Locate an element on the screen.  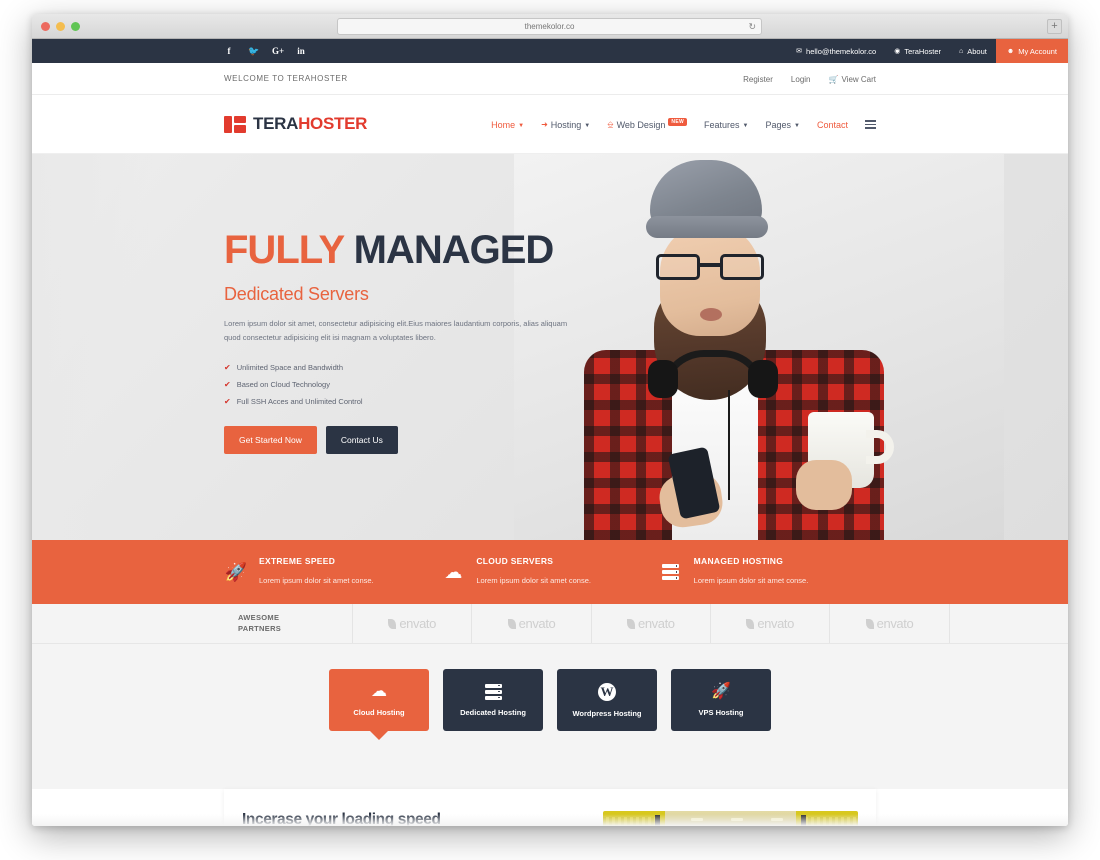
partners-label: AWESOME PARTNERS is located at coordinates (259, 623).